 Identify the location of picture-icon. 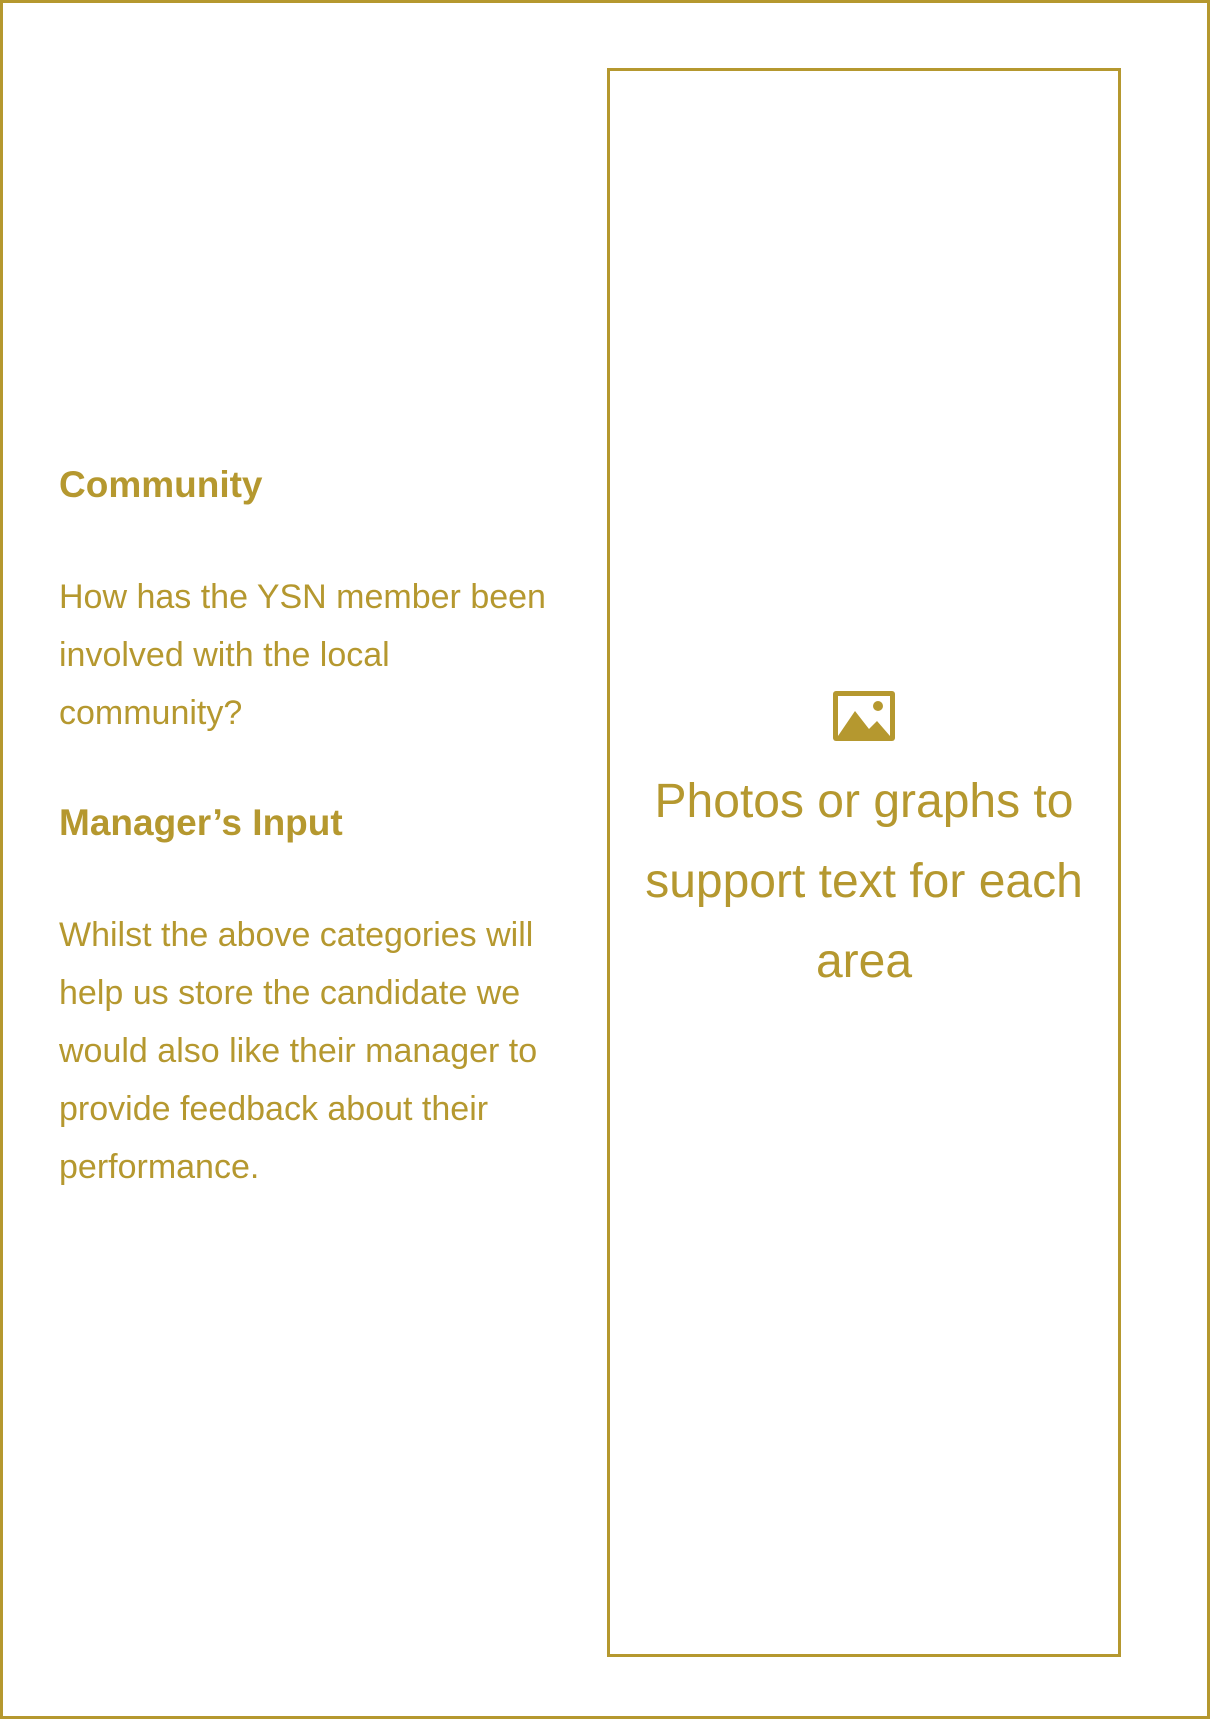
(864, 716).